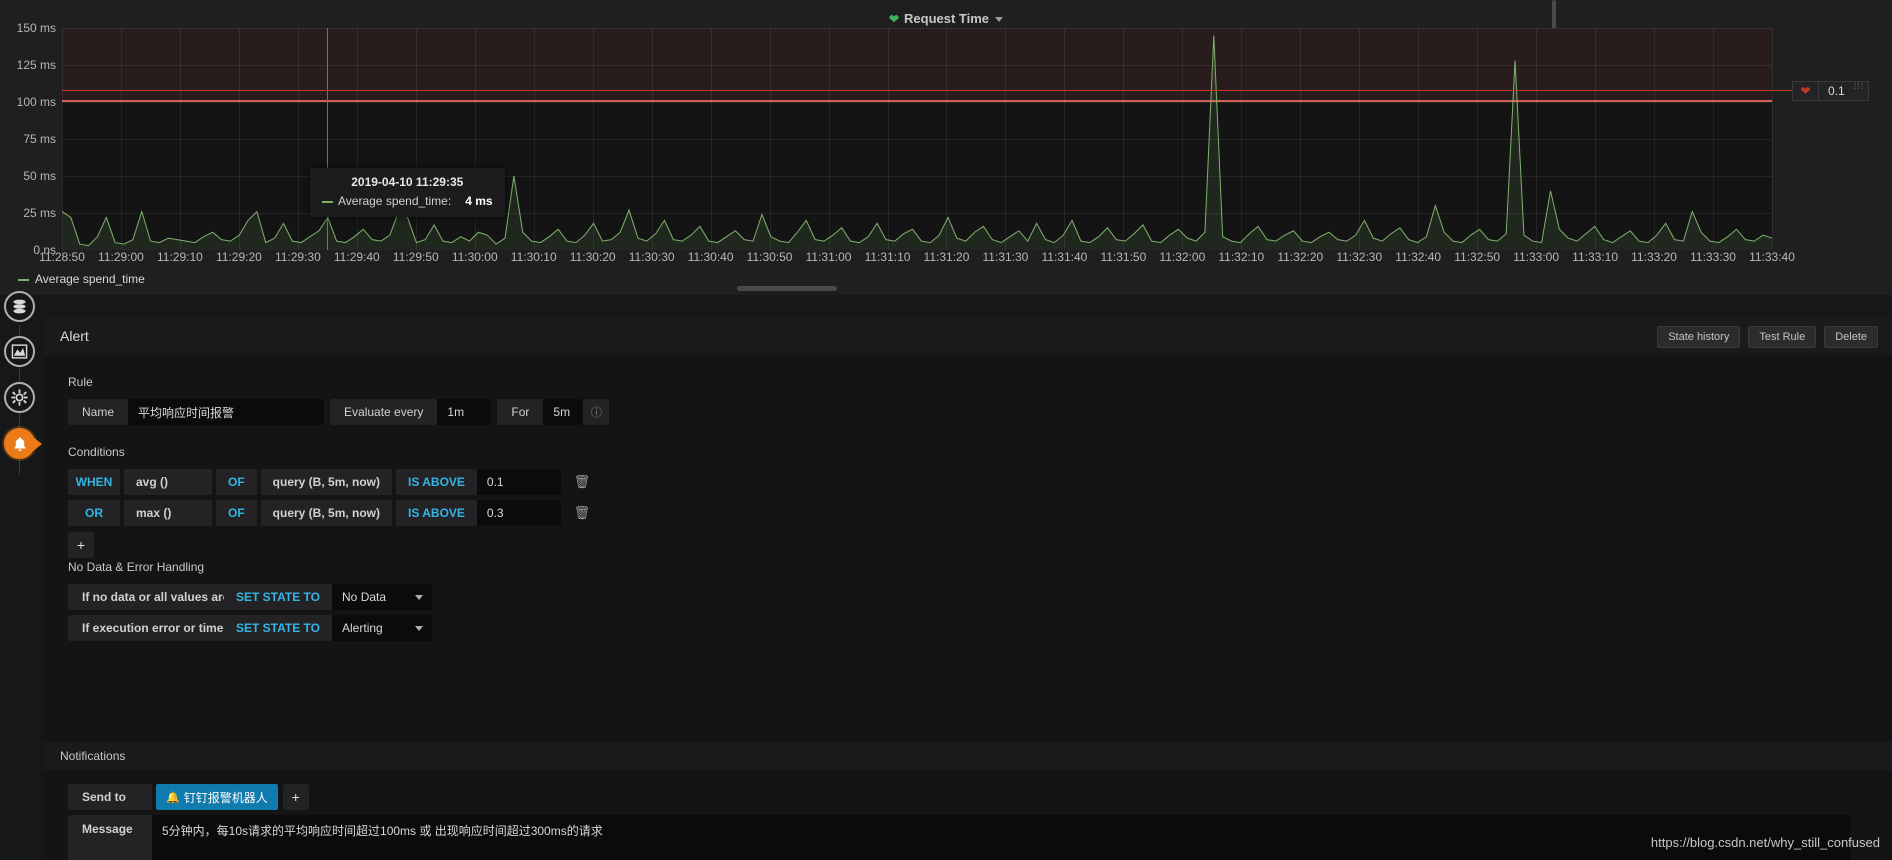  Describe the element at coordinates (155, 628) in the screenshot. I see `error-label: If execution error or timeout` at that location.